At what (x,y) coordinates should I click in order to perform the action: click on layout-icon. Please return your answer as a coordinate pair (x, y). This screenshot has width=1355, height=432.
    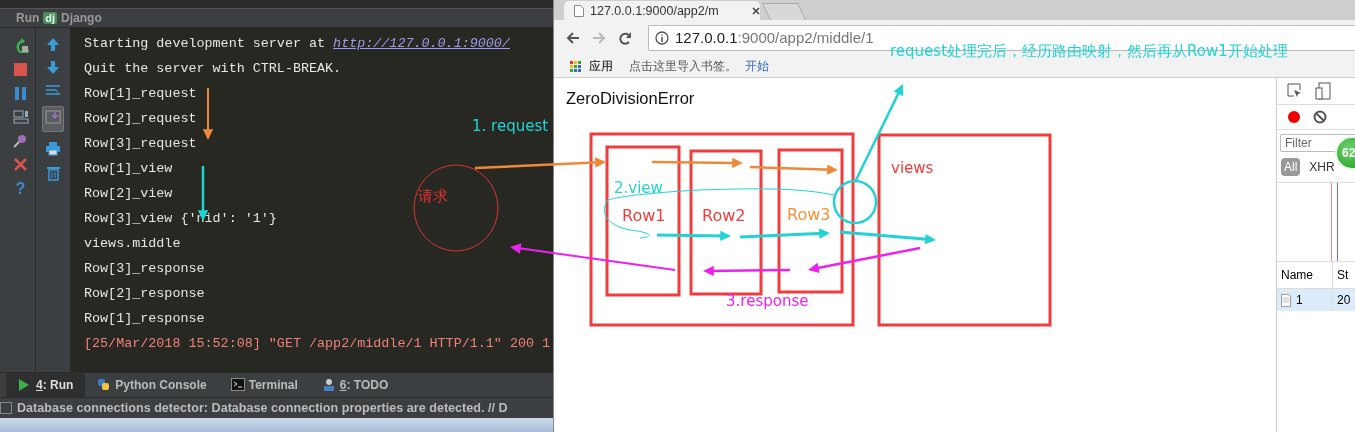
    Looking at the image, I should click on (20, 117).